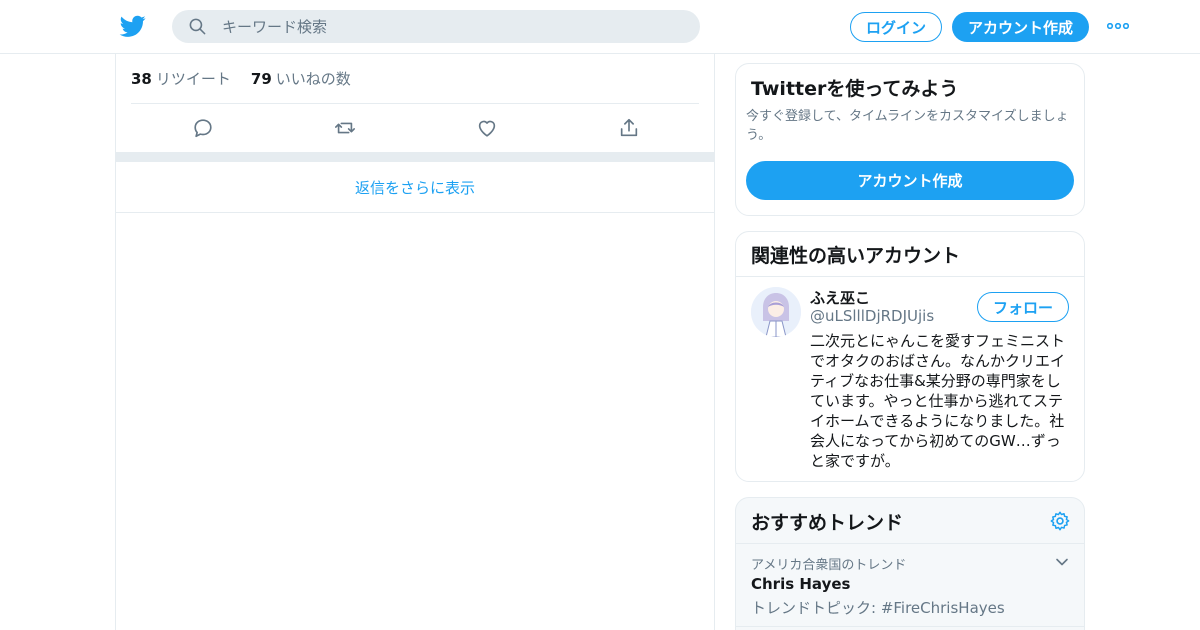  What do you see at coordinates (896, 27) in the screenshot?
I see `login-button: ログイン` at bounding box center [896, 27].